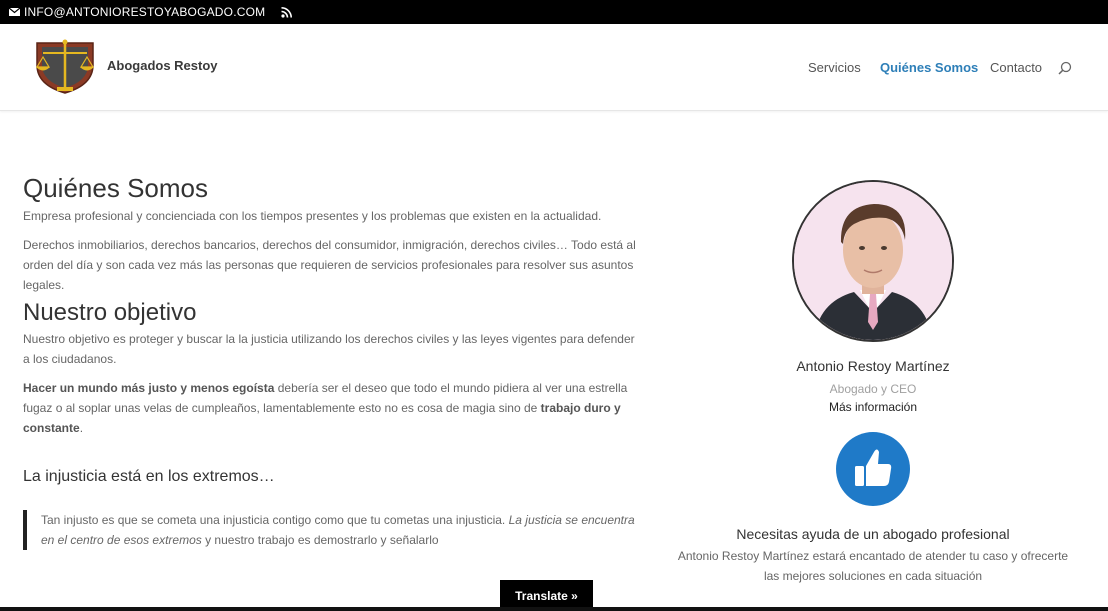  I want to click on thumbs-up-icon, so click(873, 467).